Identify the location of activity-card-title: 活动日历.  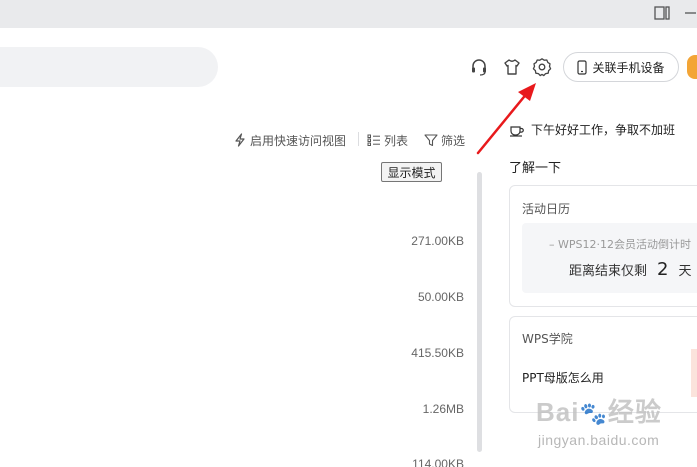
(546, 209).